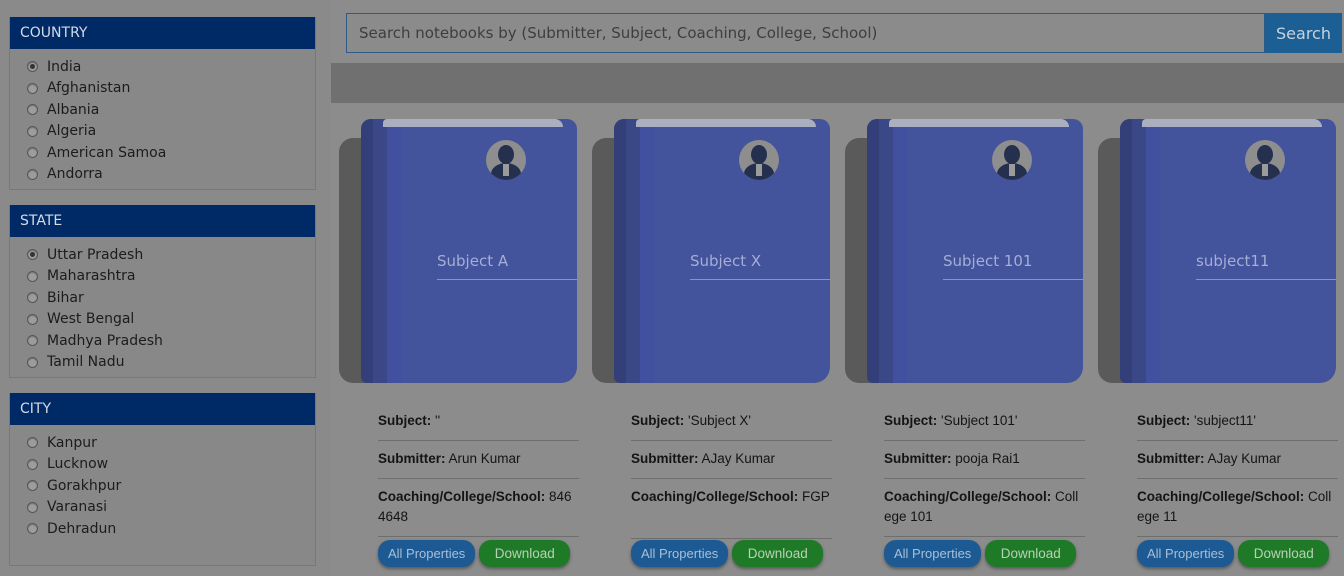 The width and height of the screenshot is (1344, 576). What do you see at coordinates (91, 276) in the screenshot?
I see `state-option-label: Maharashtra` at bounding box center [91, 276].